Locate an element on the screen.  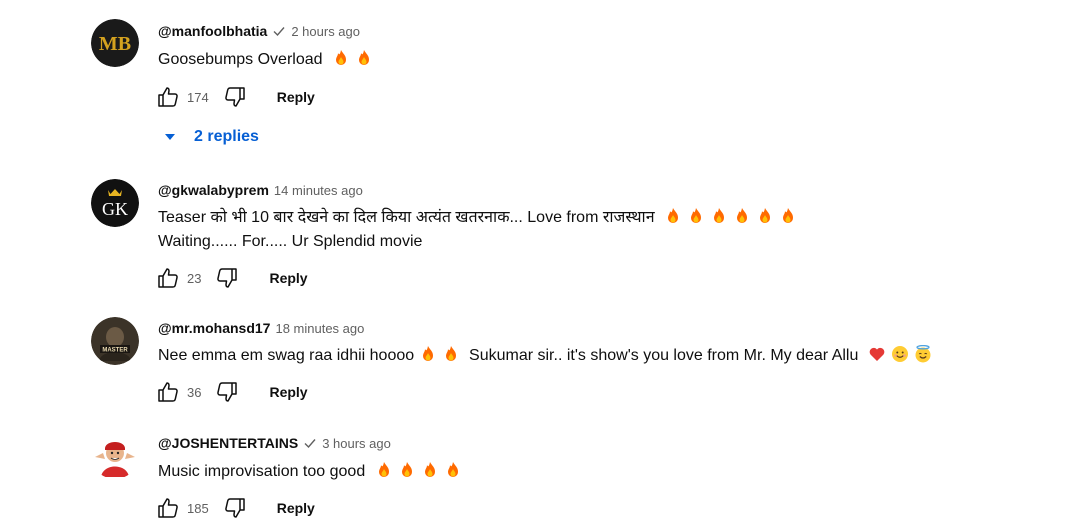
comment-text: Goosebumps Overload is located at coordinates (265, 60).